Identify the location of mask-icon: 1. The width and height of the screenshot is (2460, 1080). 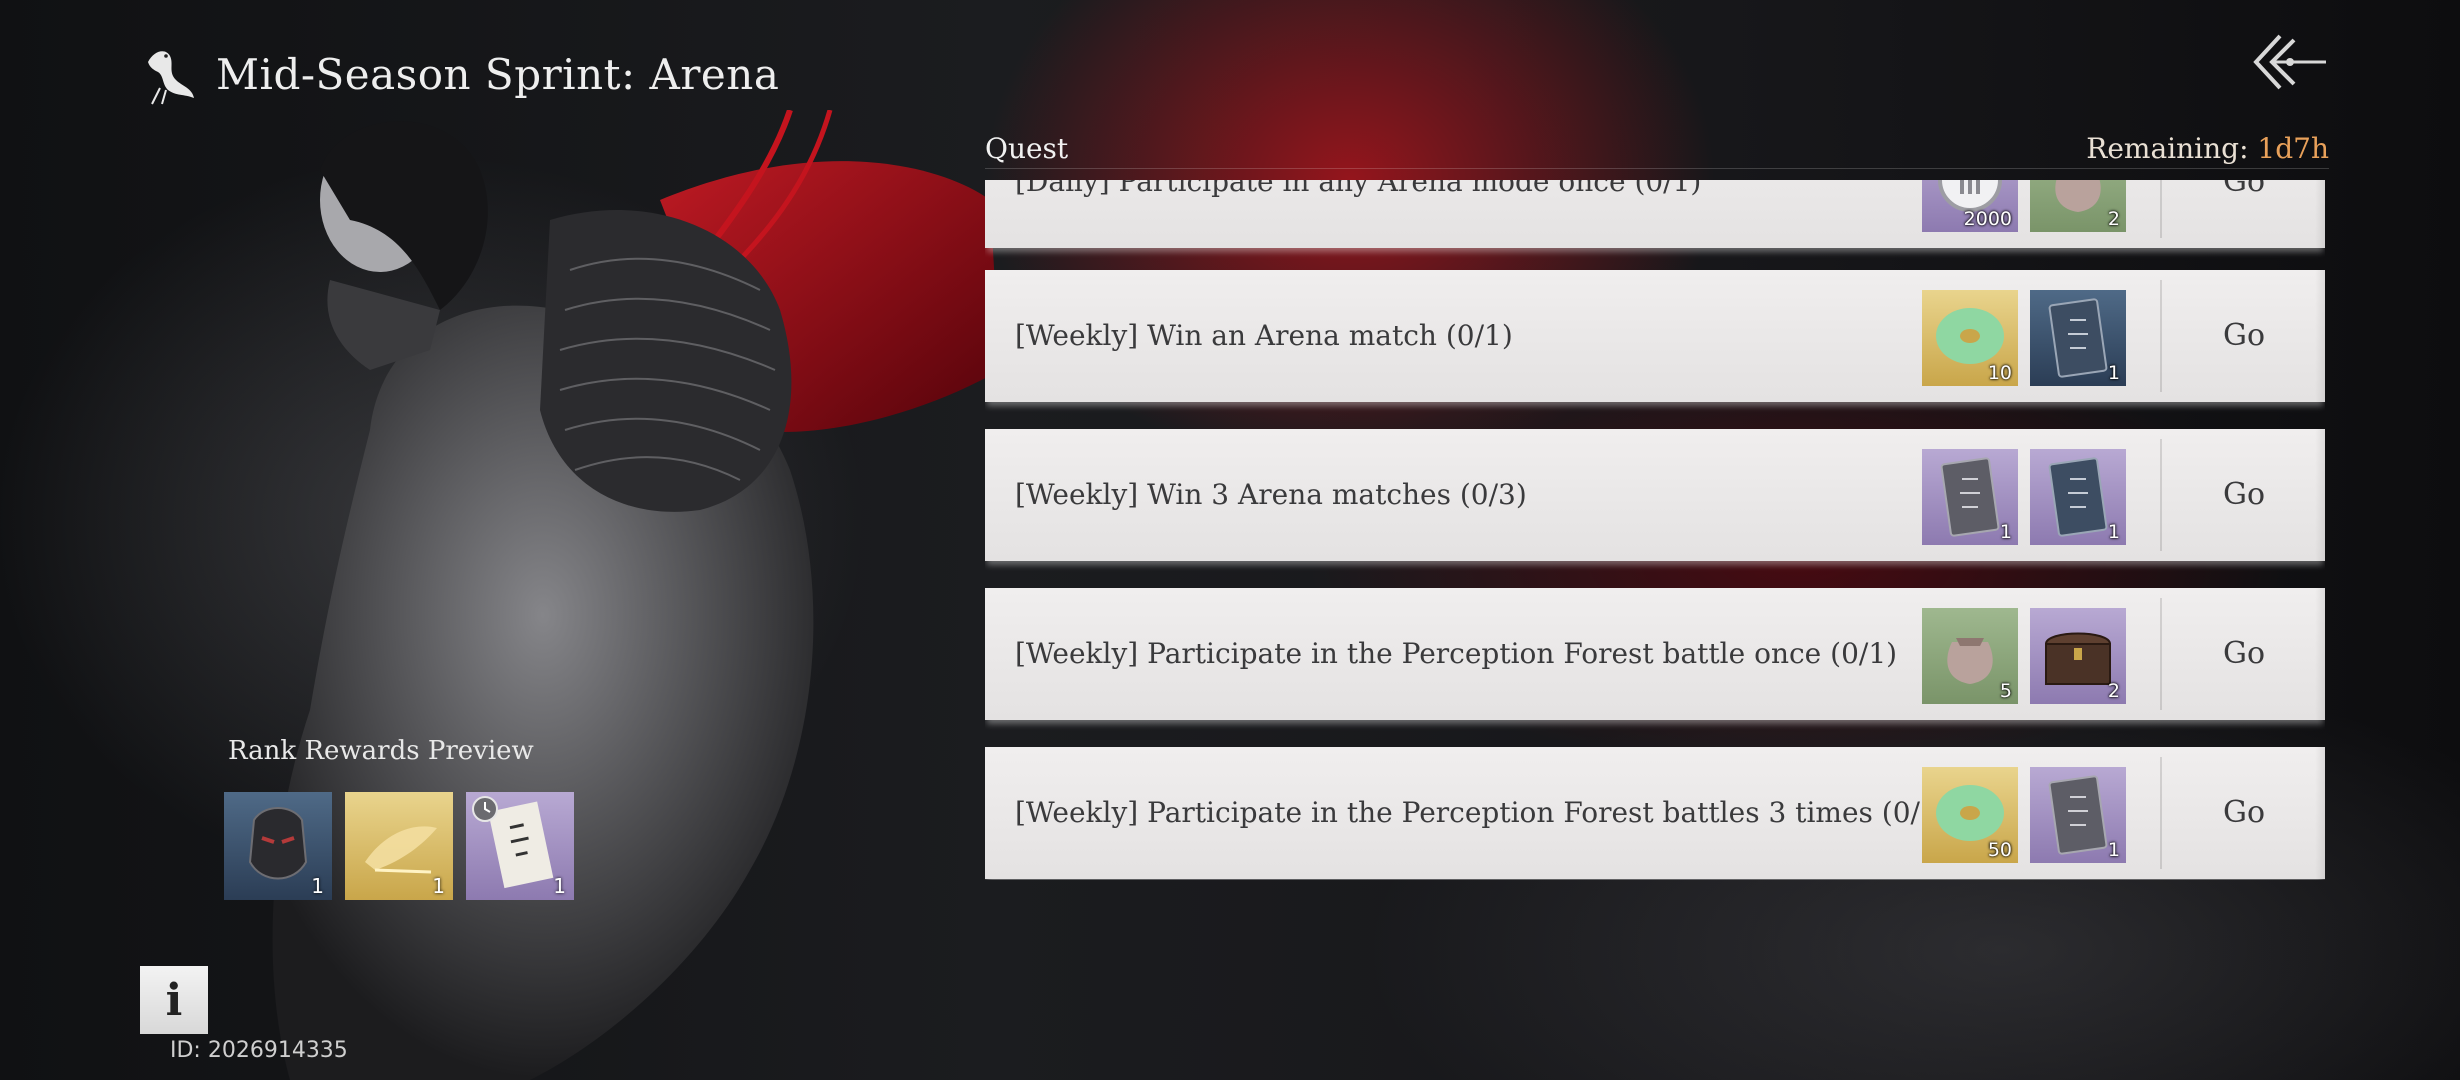
(278, 846).